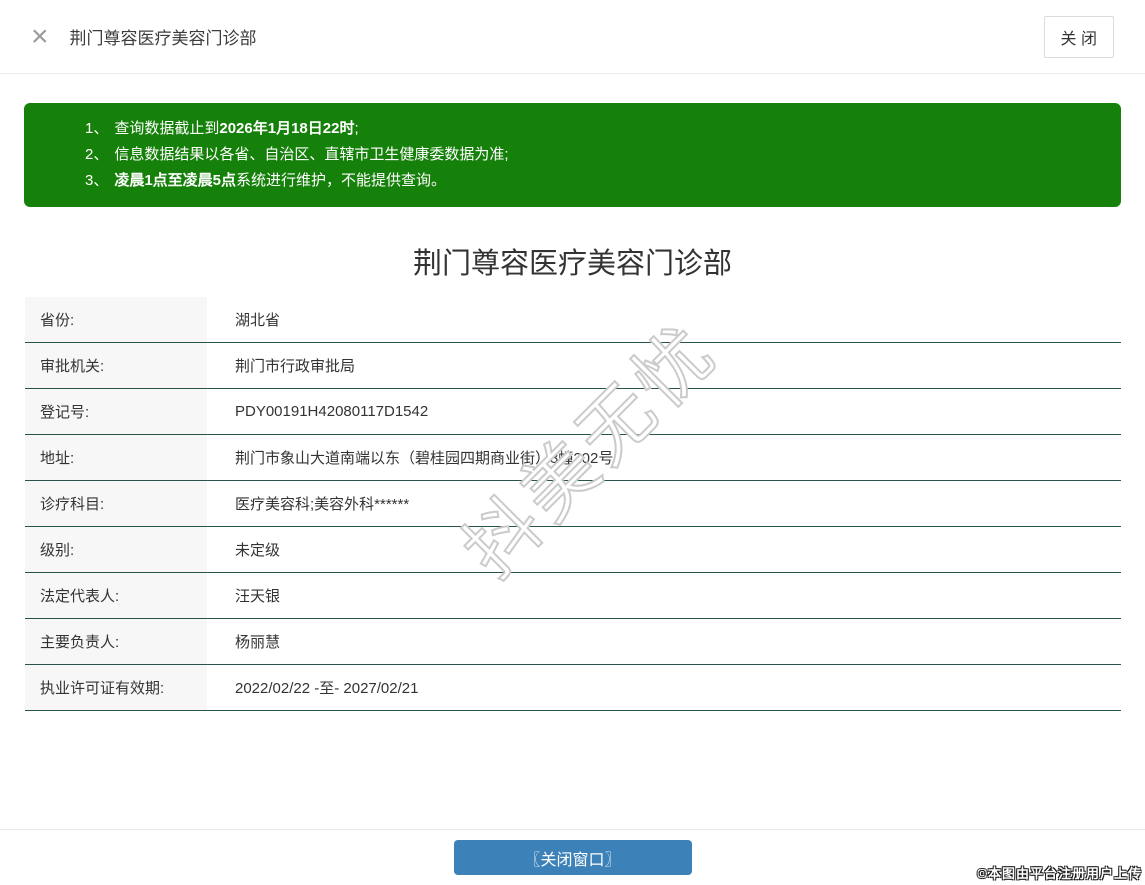  What do you see at coordinates (116, 595) in the screenshot?
I see `row-label: 法定代表人:` at bounding box center [116, 595].